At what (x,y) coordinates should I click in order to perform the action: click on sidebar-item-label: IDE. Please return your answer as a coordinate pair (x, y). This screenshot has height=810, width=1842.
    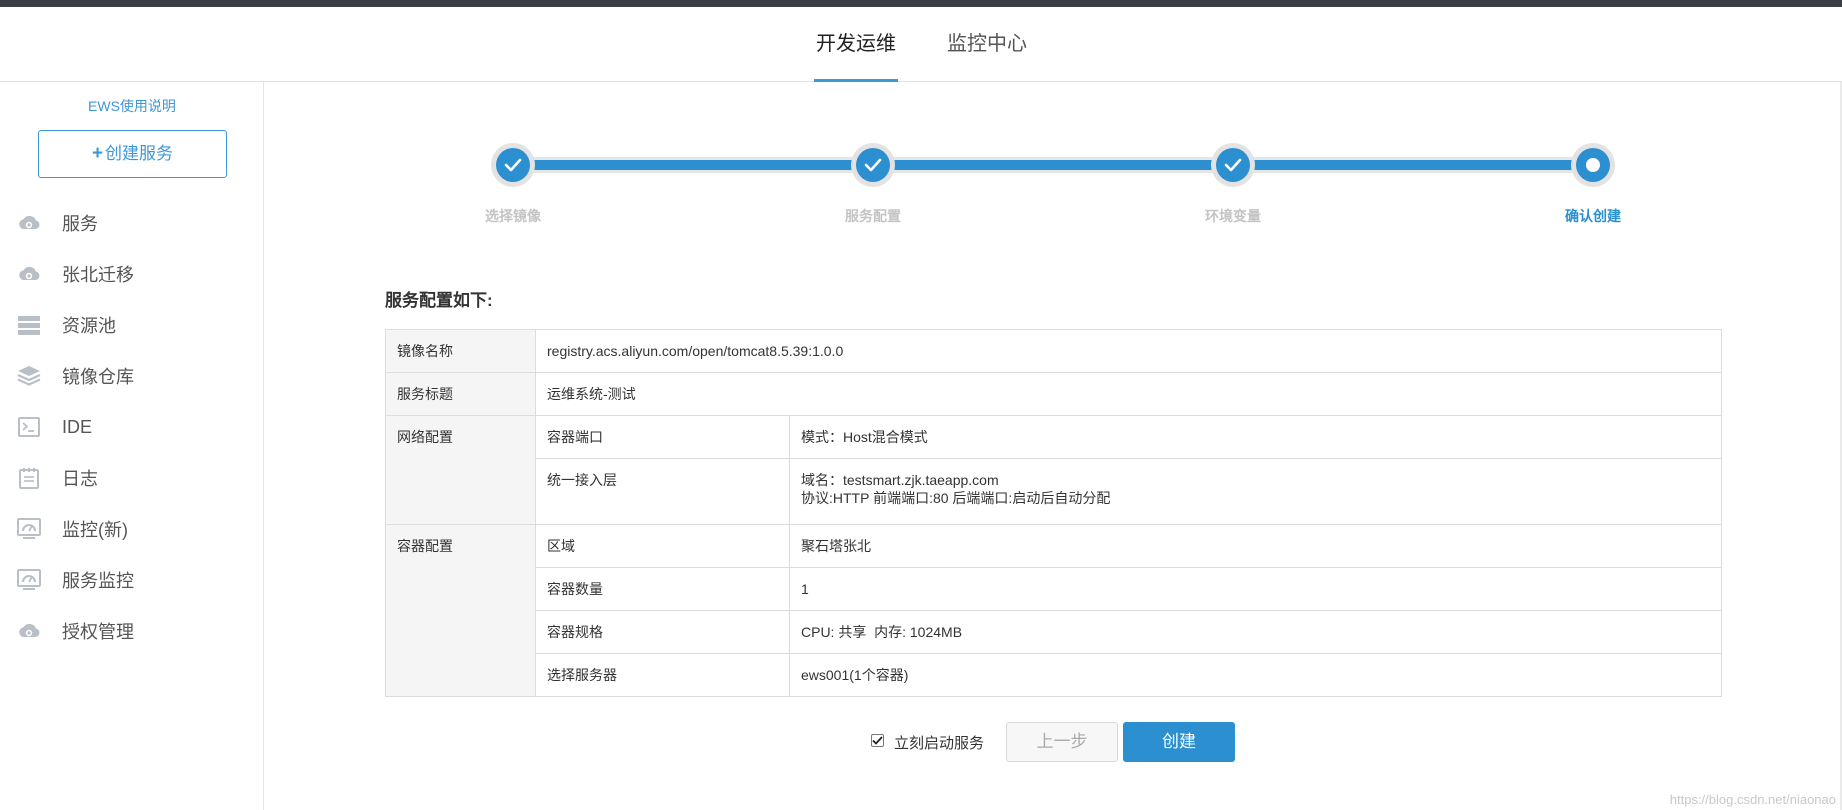
    Looking at the image, I should click on (77, 426).